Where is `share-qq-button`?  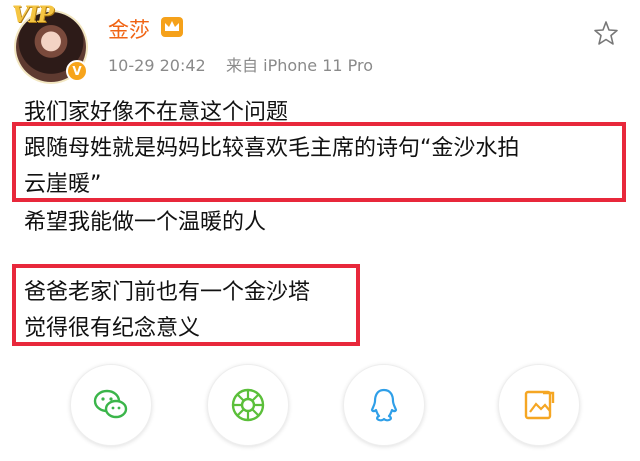
share-qq-button is located at coordinates (384, 405).